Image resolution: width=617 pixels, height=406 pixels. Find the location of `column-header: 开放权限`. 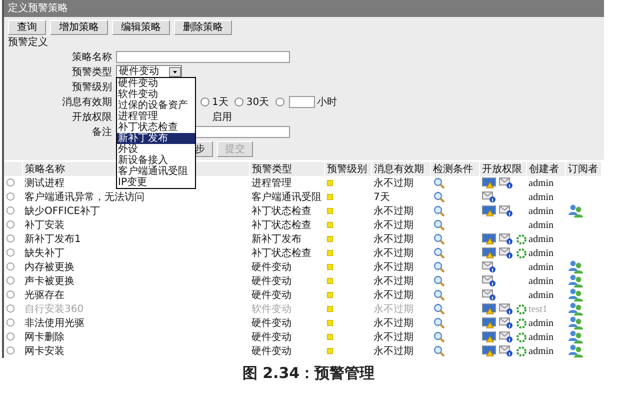

column-header: 开放权限 is located at coordinates (503, 169).